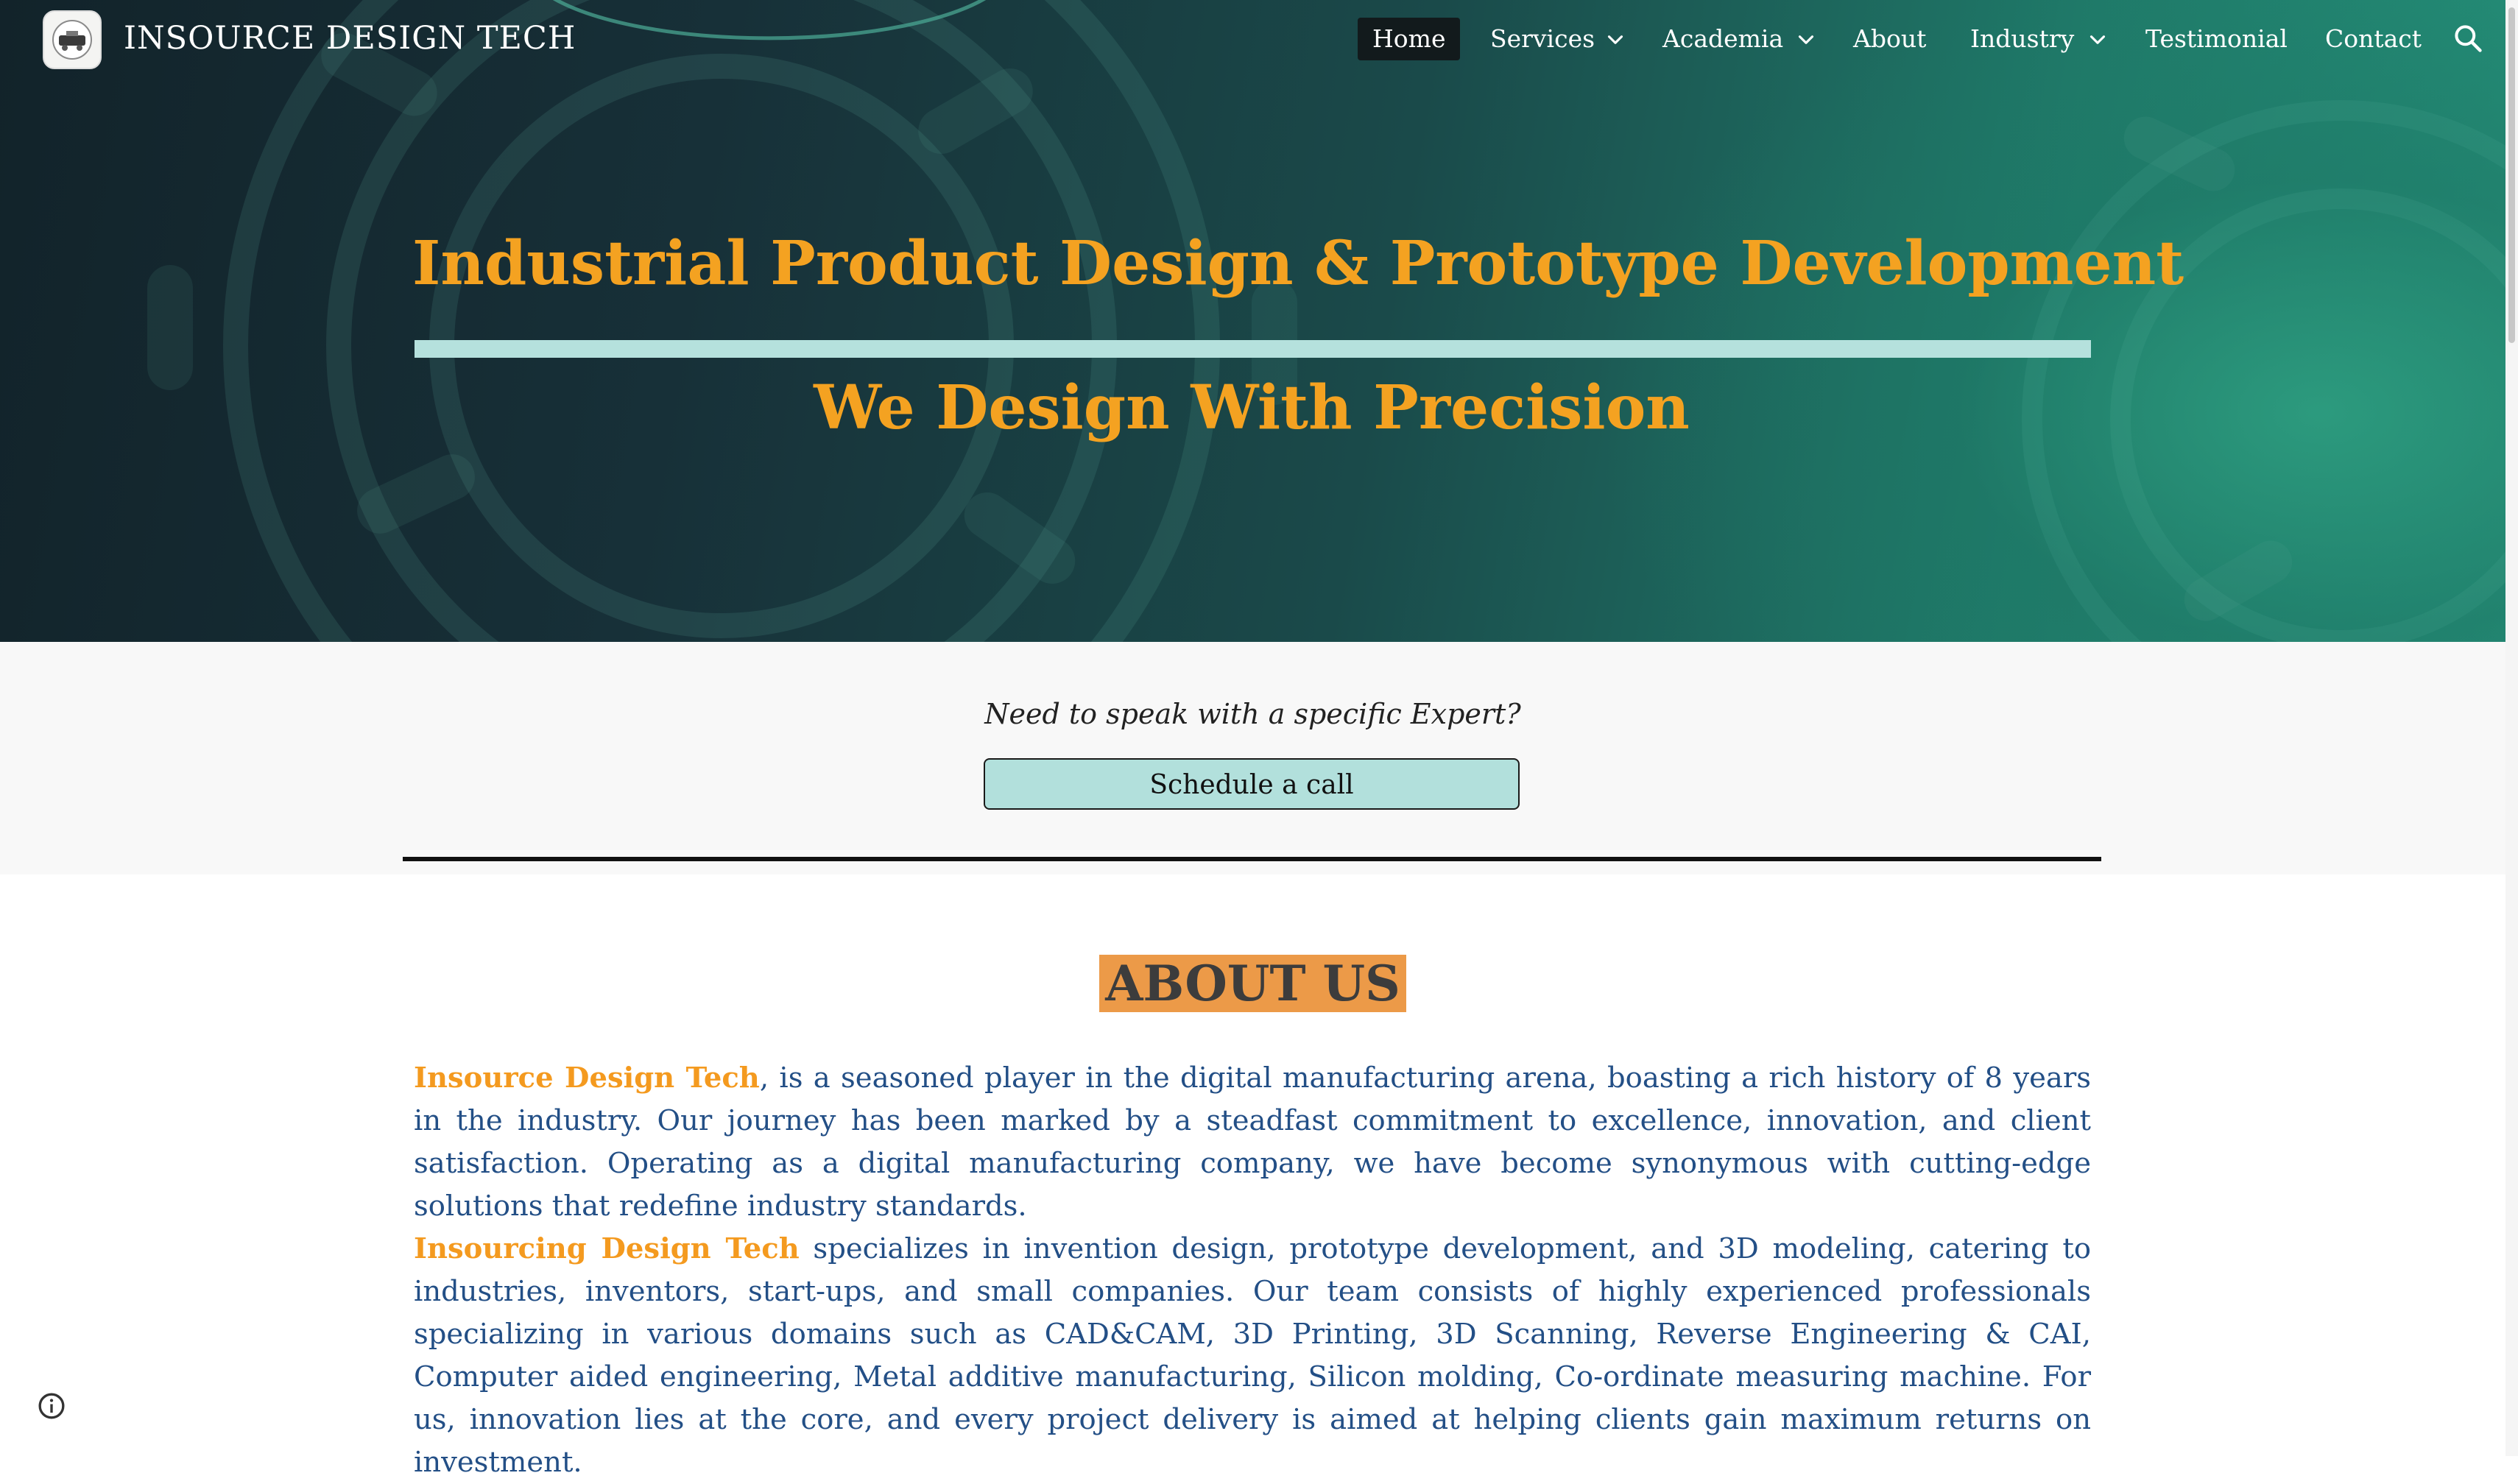 This screenshot has width=2518, height=1484. Describe the element at coordinates (587, 1078) in the screenshot. I see `brand-name: Insource Design Tech` at that location.